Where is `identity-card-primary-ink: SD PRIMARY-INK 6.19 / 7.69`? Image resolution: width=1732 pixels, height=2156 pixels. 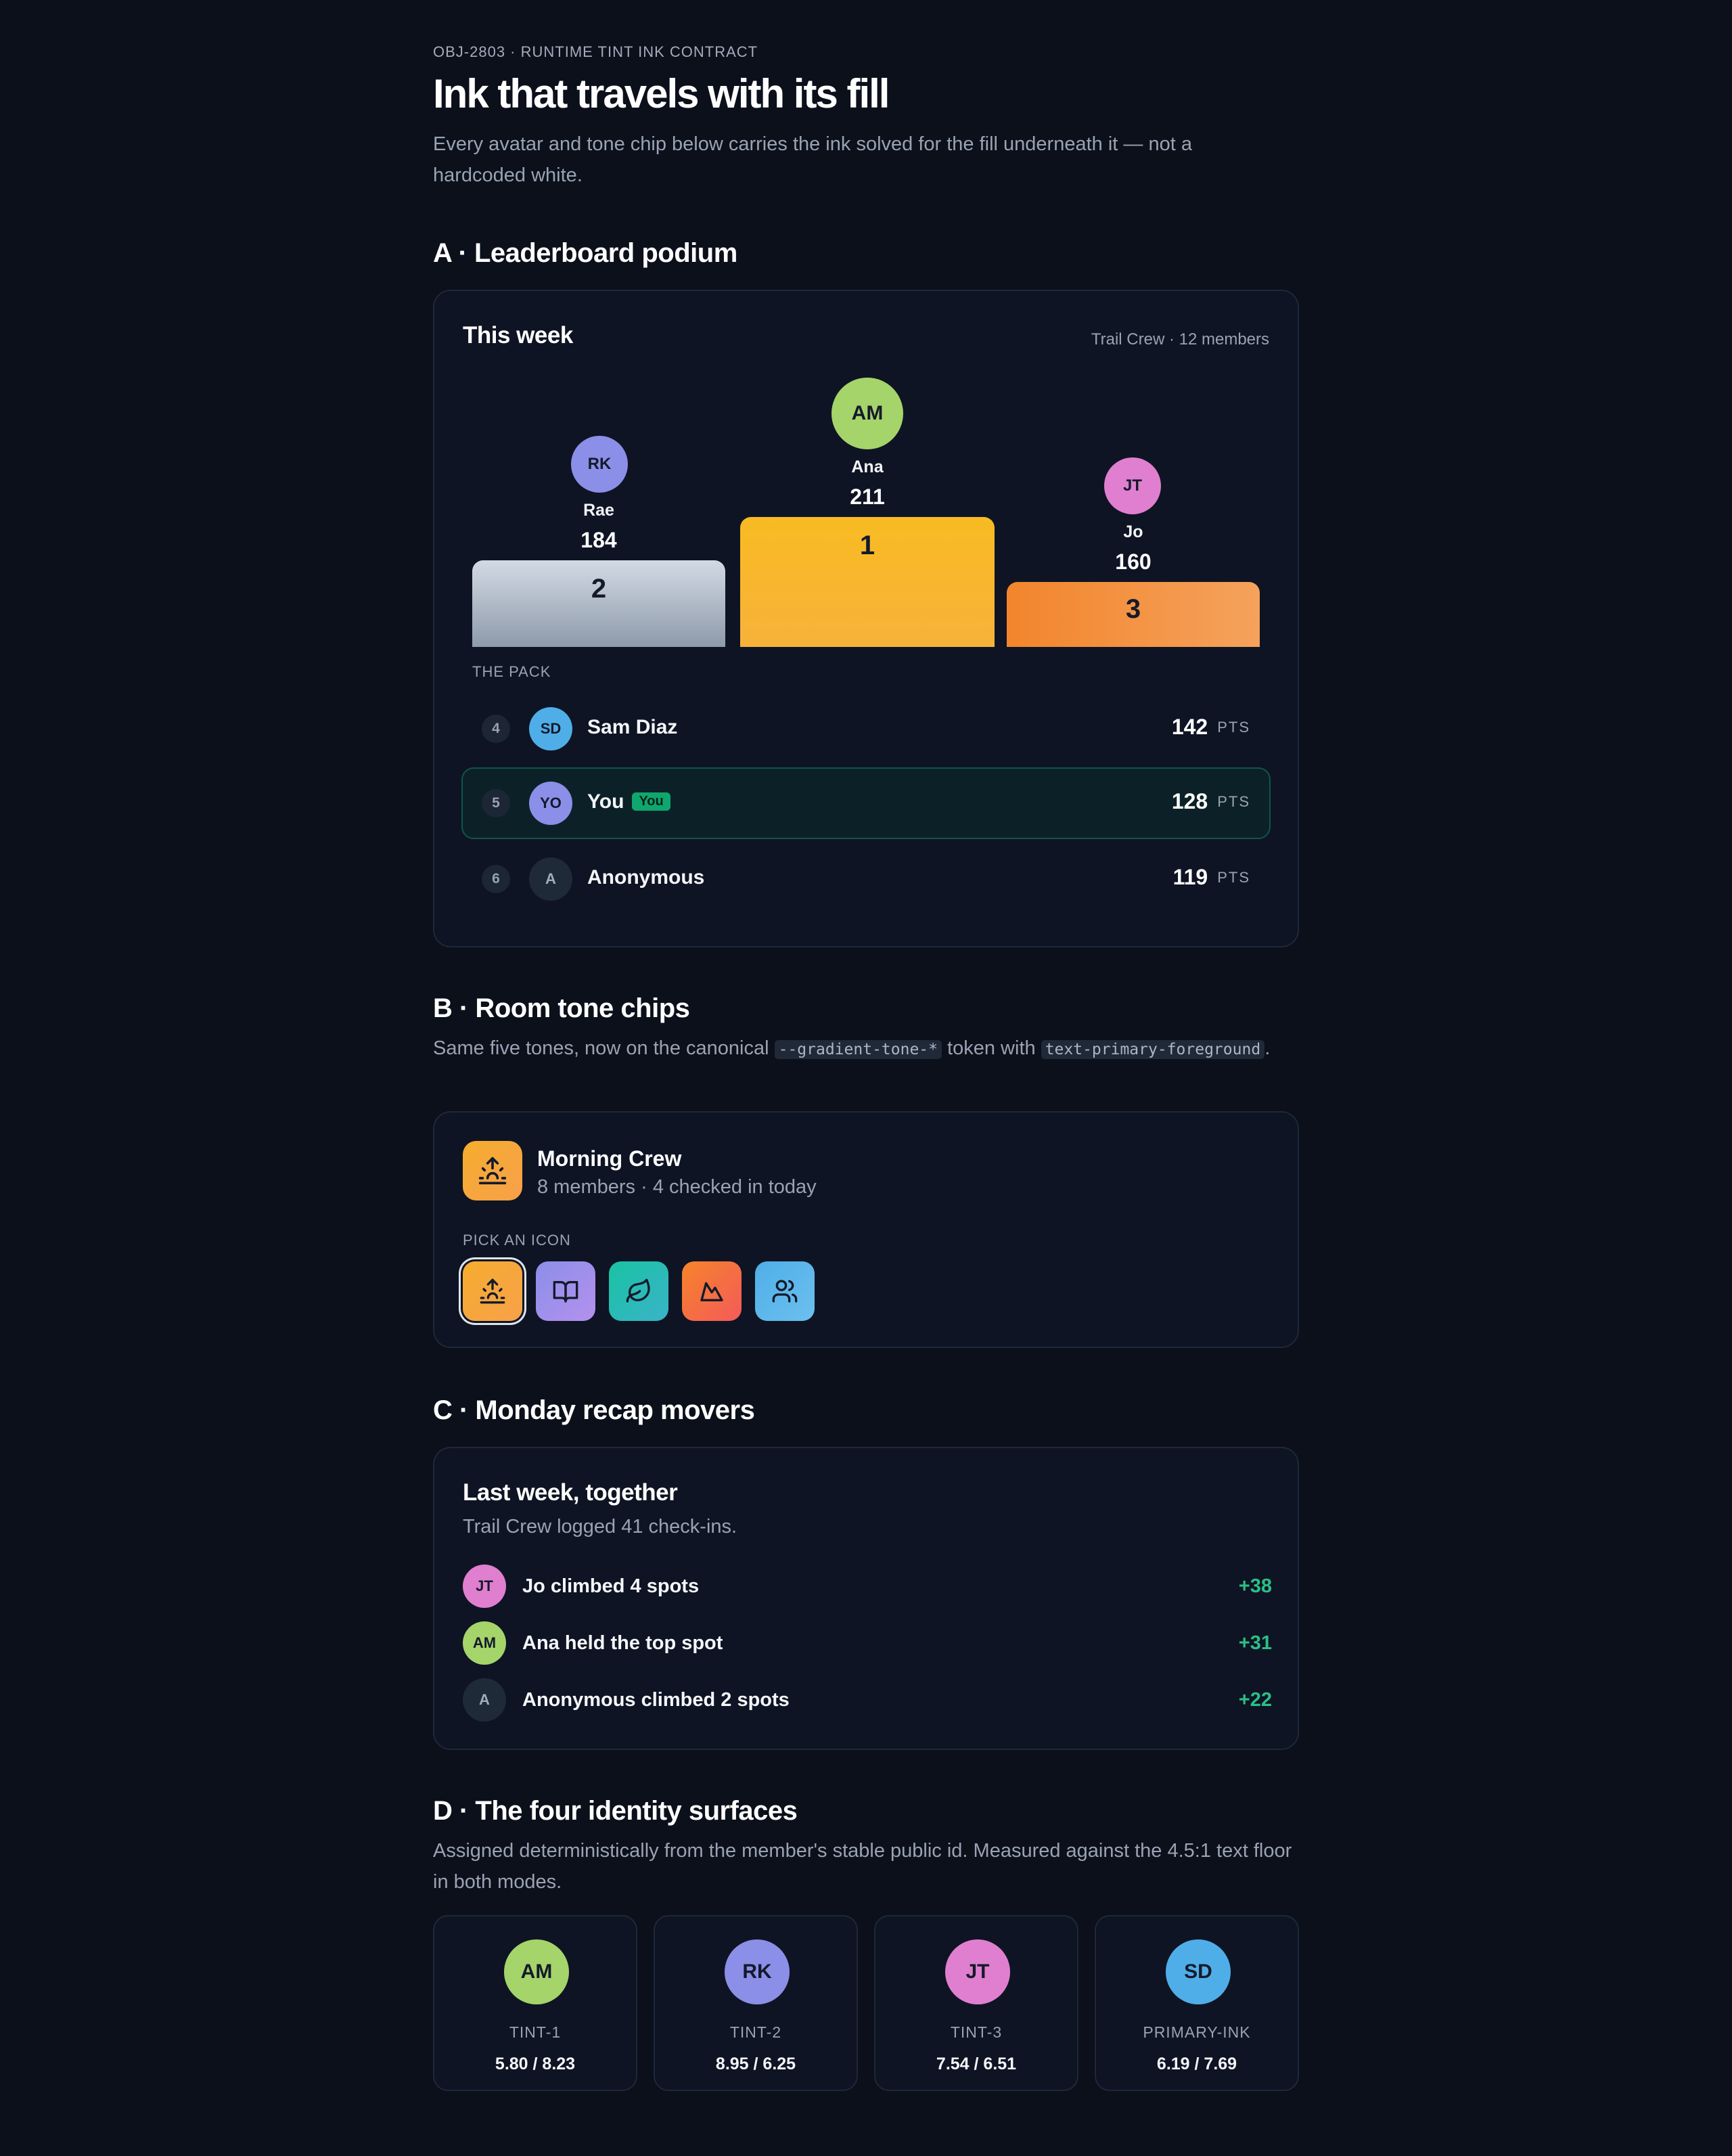
identity-card-primary-ink: SD PRIMARY-INK 6.19 / 7.69 is located at coordinates (1197, 2003).